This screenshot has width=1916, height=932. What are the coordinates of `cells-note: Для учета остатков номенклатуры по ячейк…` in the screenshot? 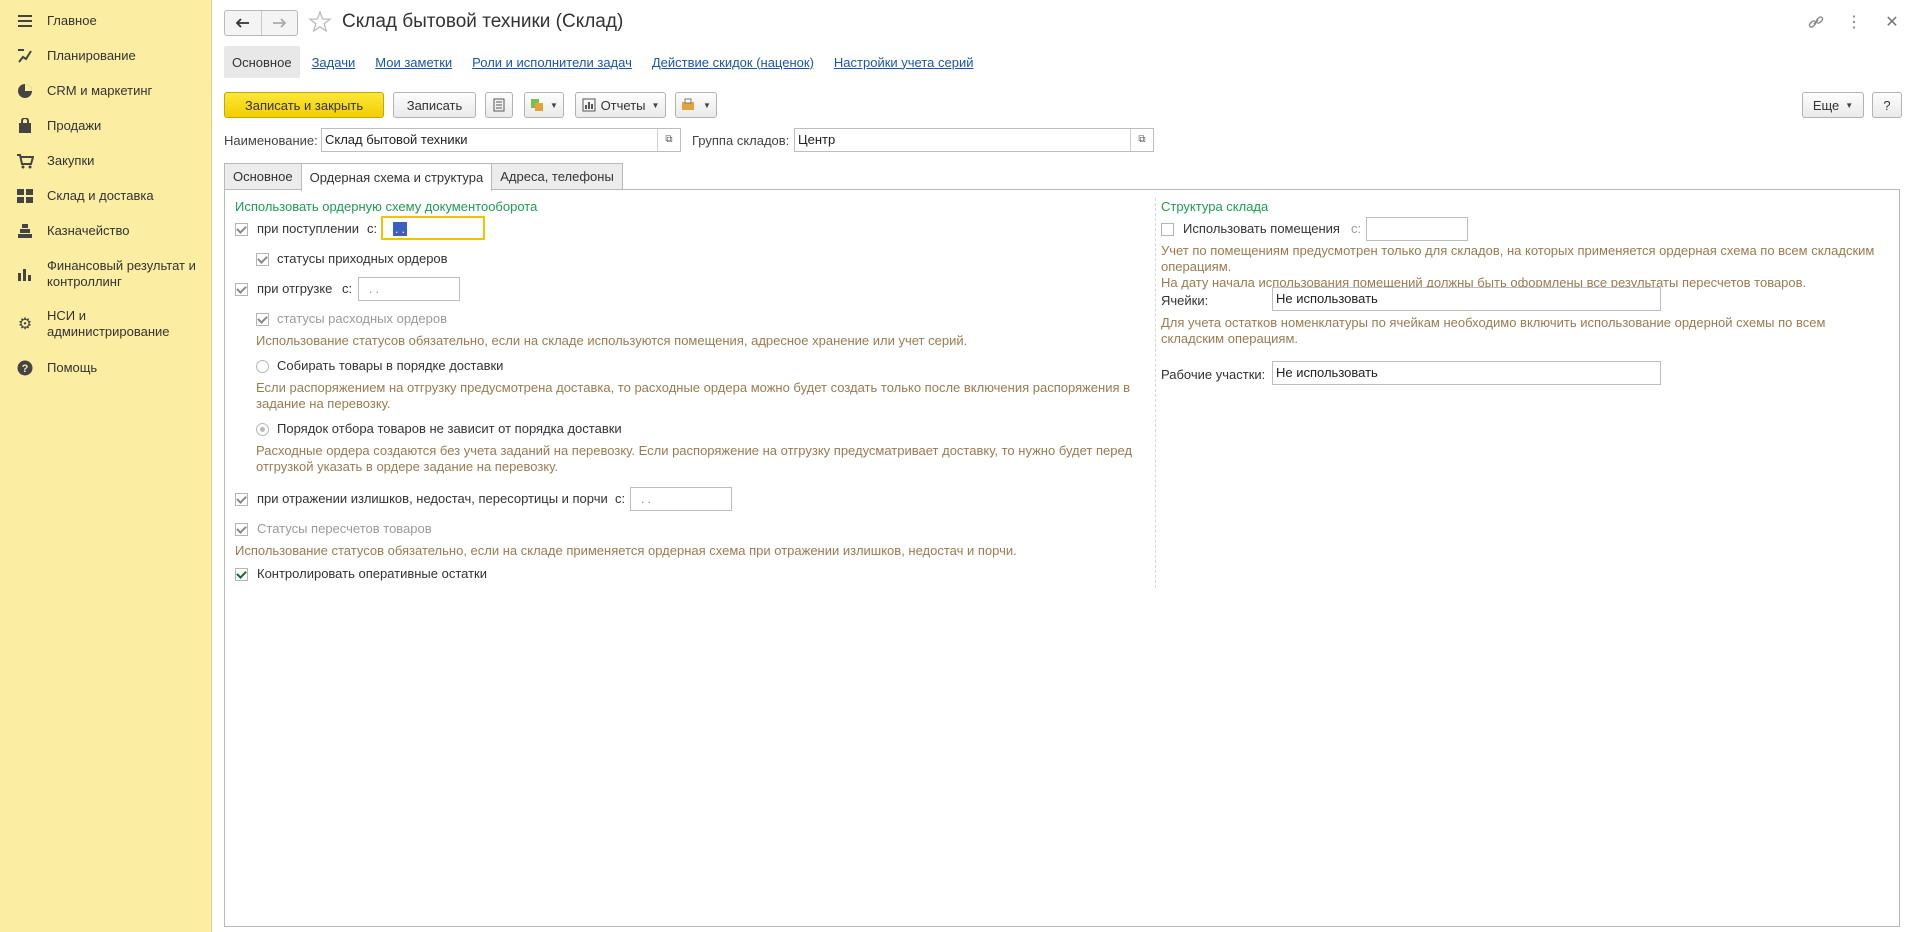 It's located at (1493, 330).